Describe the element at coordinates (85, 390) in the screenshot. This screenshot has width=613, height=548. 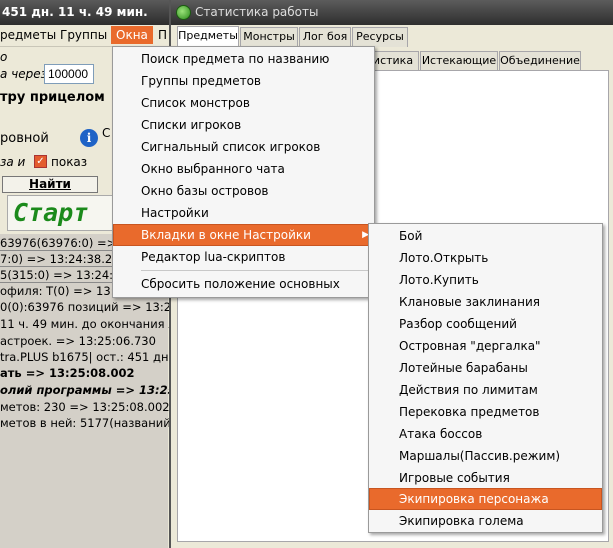
I see `log-line: олий программы => 13:25:08.0` at that location.